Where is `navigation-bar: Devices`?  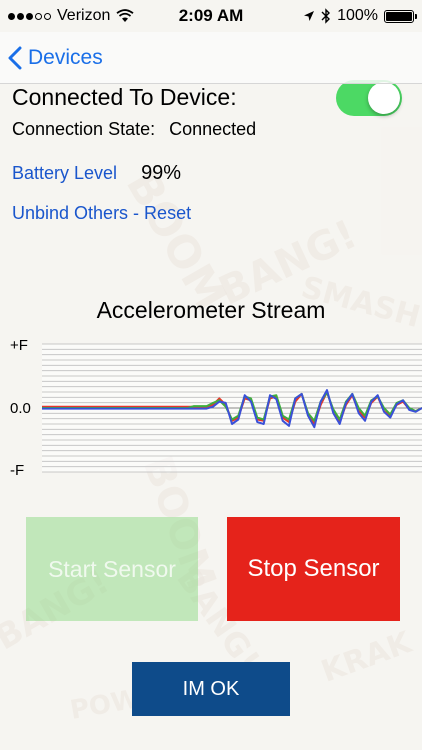
navigation-bar: Devices is located at coordinates (211, 58).